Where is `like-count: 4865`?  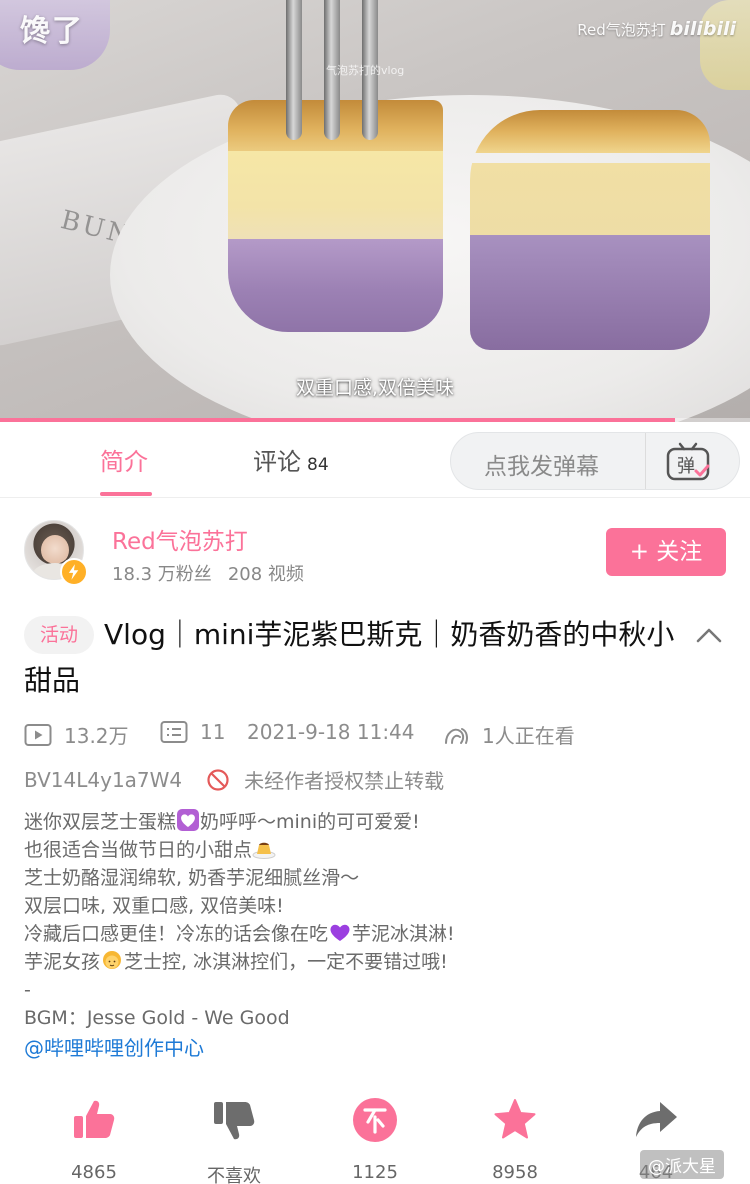
like-count: 4865 is located at coordinates (94, 1172).